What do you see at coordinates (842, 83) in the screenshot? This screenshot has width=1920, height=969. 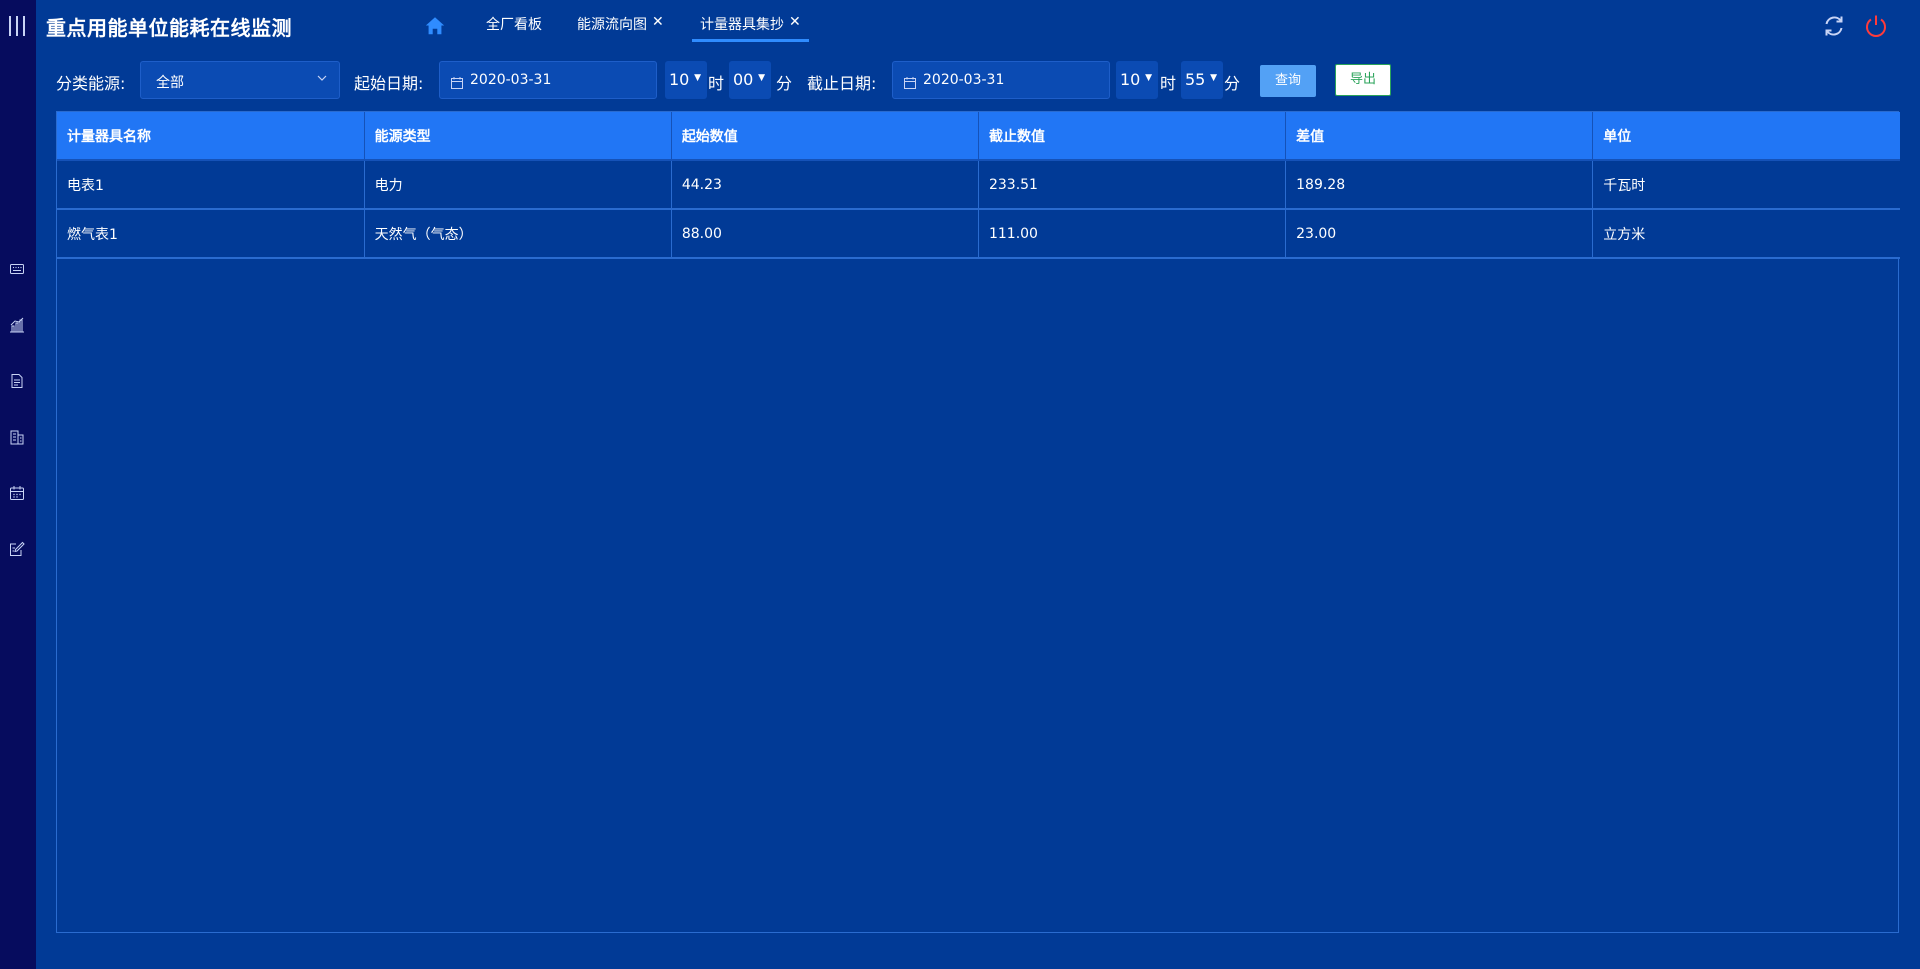 I see `end-date-label: 截止日期:` at bounding box center [842, 83].